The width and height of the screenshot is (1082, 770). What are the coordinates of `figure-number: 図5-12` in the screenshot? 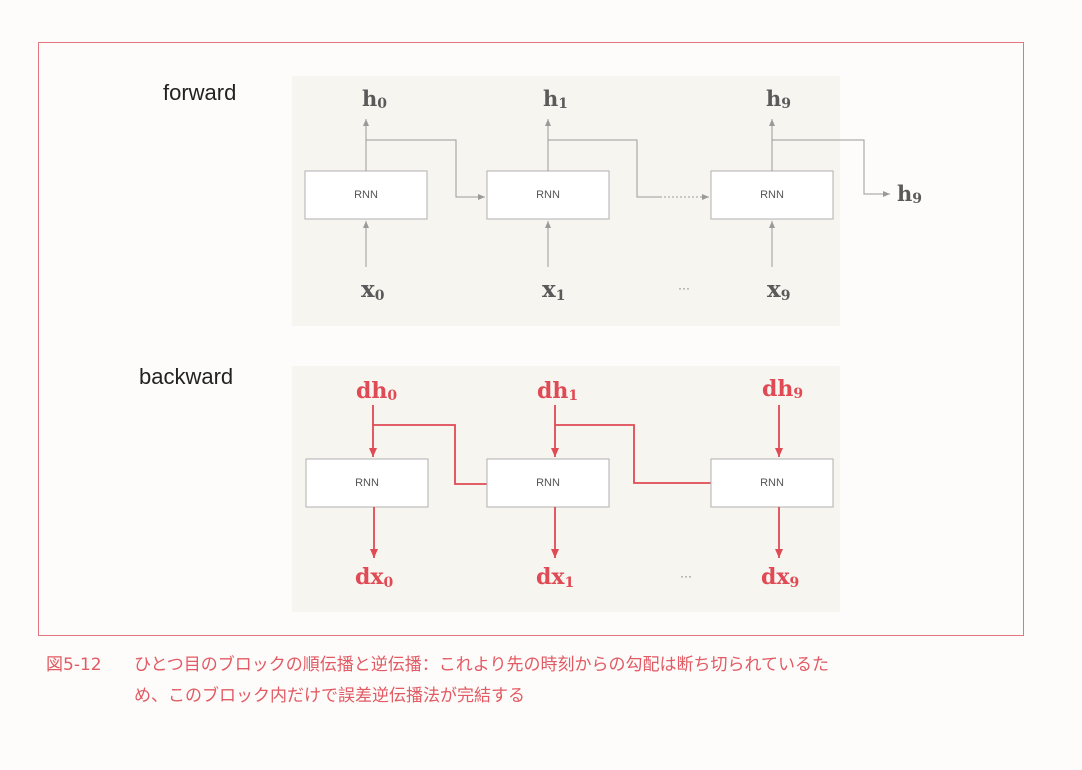 It's located at (74, 665).